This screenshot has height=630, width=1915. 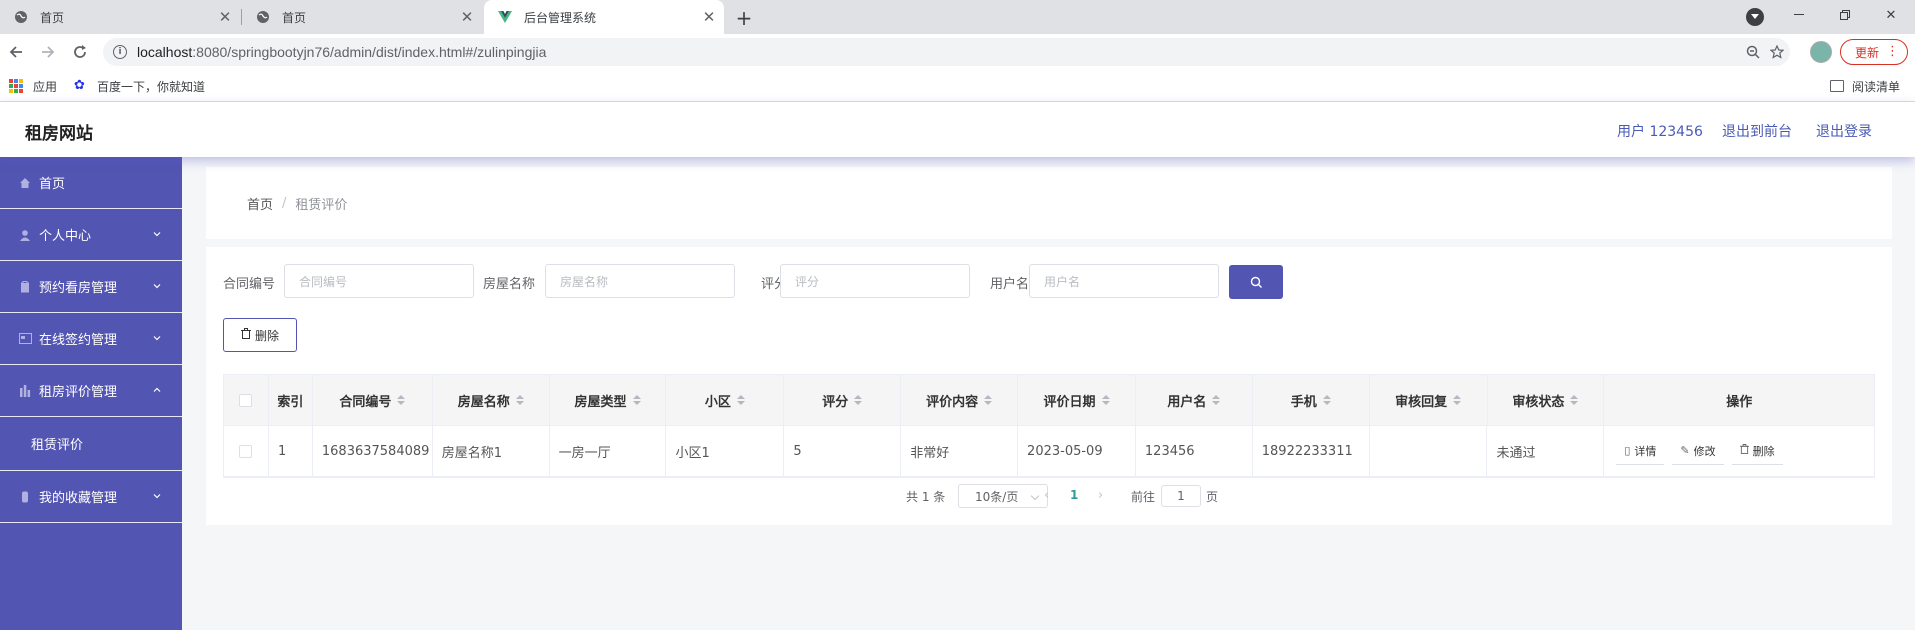 What do you see at coordinates (1100, 495) in the screenshot?
I see `next-page-icon: ›` at bounding box center [1100, 495].